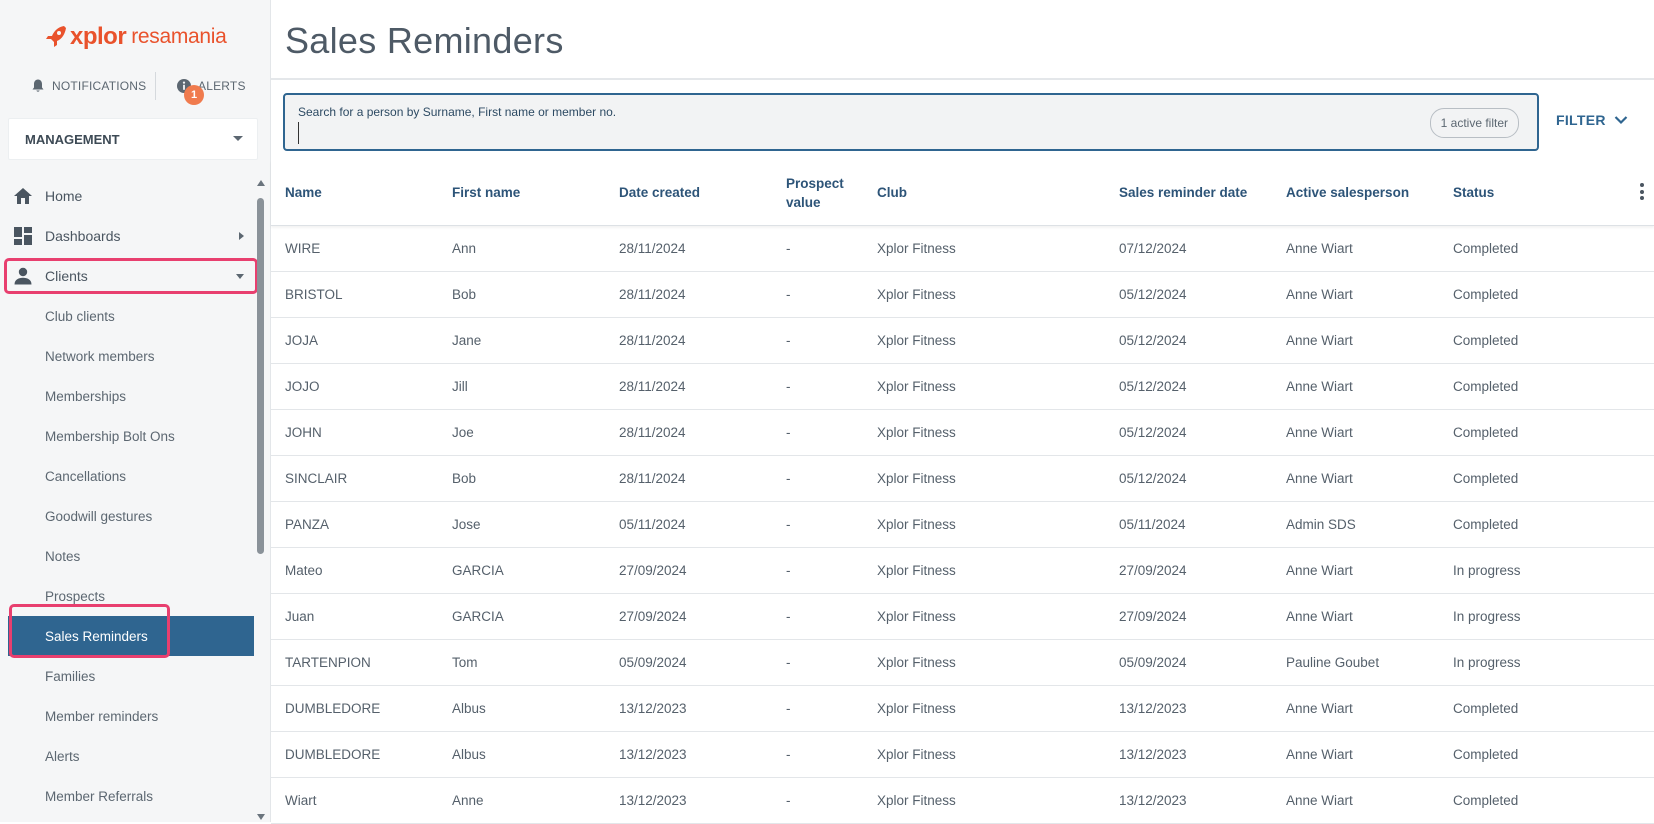 The image size is (1654, 824). Describe the element at coordinates (99, 796) in the screenshot. I see `sidebar-subitem-label: Member Referrals` at that location.